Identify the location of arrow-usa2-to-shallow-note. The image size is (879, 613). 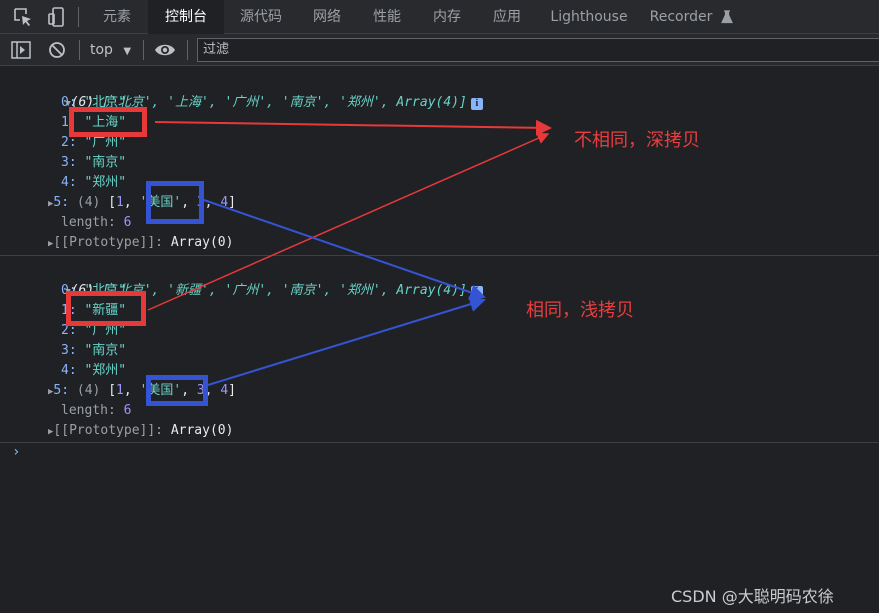
(346, 341).